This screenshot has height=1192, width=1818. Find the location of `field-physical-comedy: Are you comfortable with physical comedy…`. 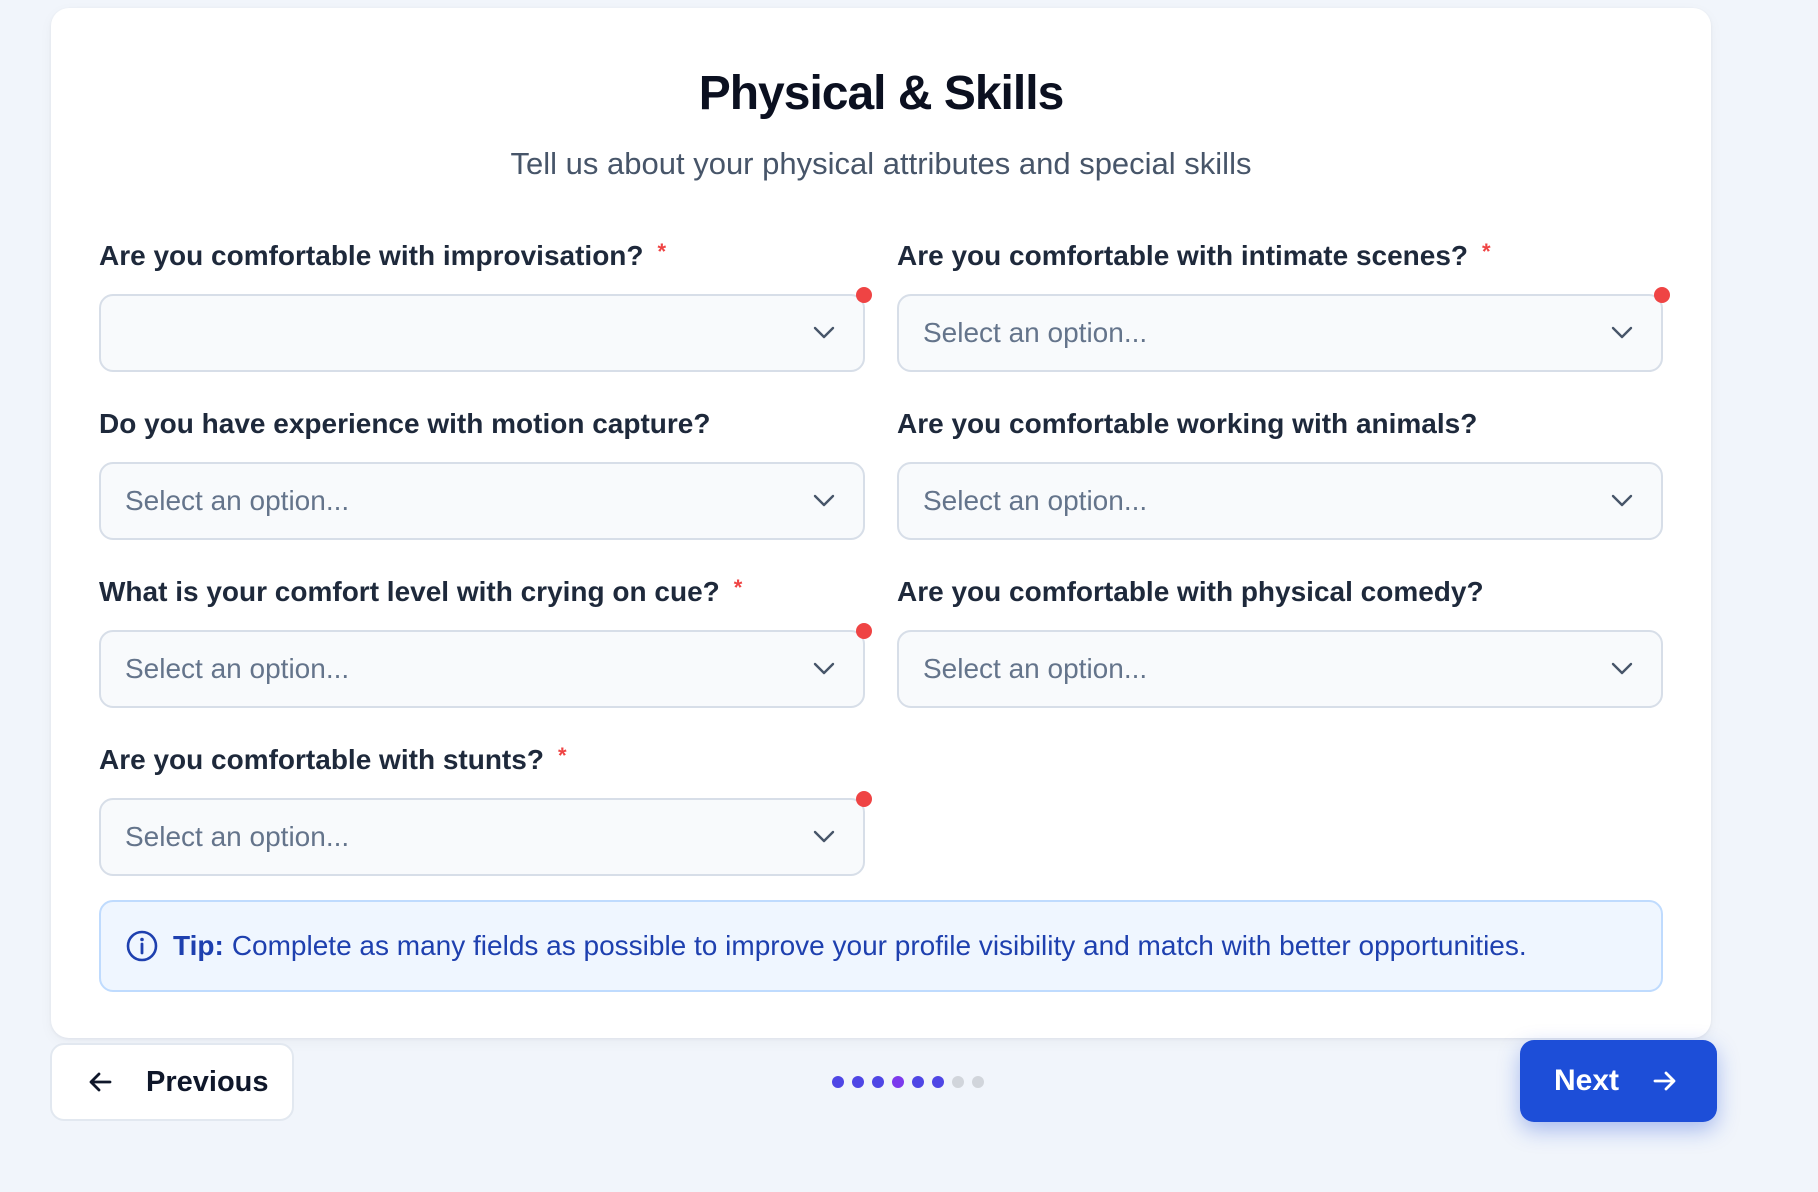

field-physical-comedy: Are you comfortable with physical comedy… is located at coordinates (1280, 641).